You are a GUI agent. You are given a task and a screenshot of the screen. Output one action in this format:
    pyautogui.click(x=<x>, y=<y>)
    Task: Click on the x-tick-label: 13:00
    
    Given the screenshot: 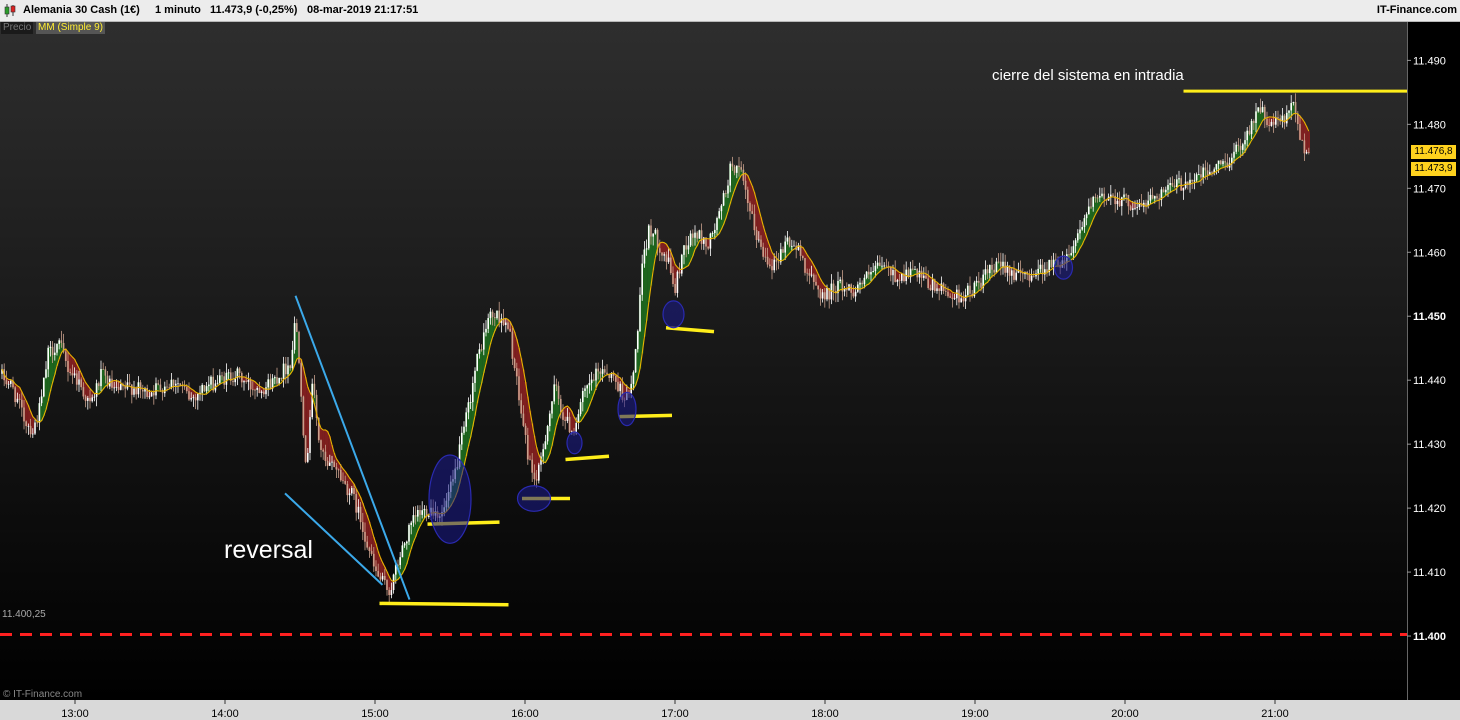 What is the action you would take?
    pyautogui.click(x=75, y=714)
    